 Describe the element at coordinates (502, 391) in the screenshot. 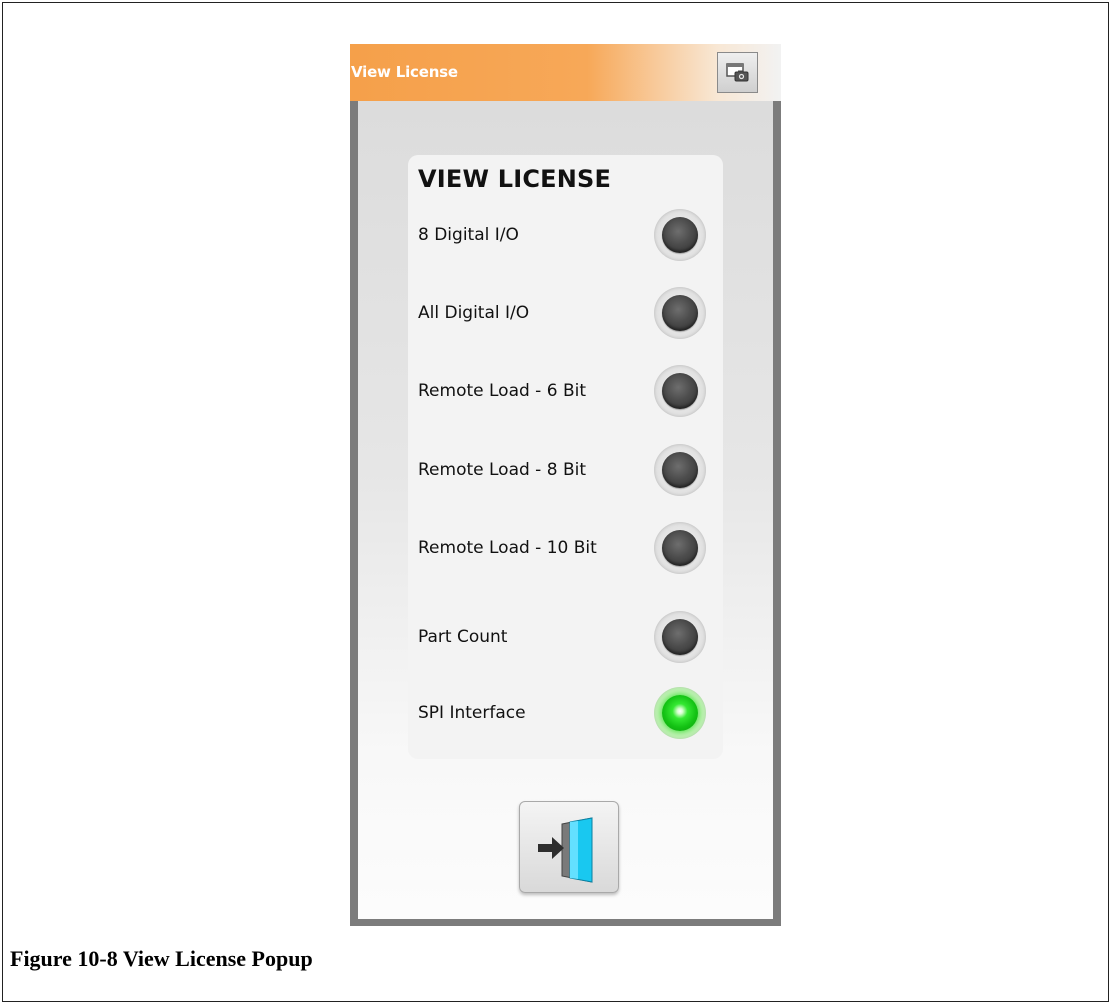

I see `license-label-remote-load-6-bit: Remote Load - 6 Bit` at that location.